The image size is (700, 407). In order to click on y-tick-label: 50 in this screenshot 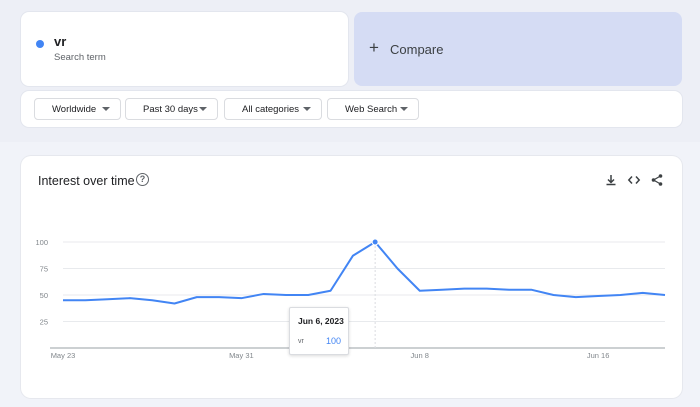, I will do `click(44, 295)`.